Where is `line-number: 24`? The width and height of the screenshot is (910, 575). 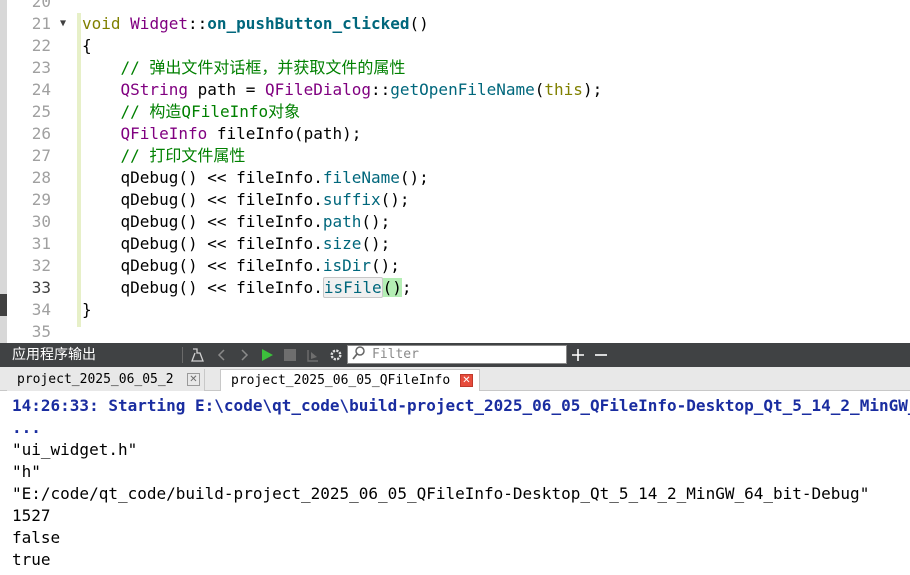
line-number: 24 is located at coordinates (41, 89).